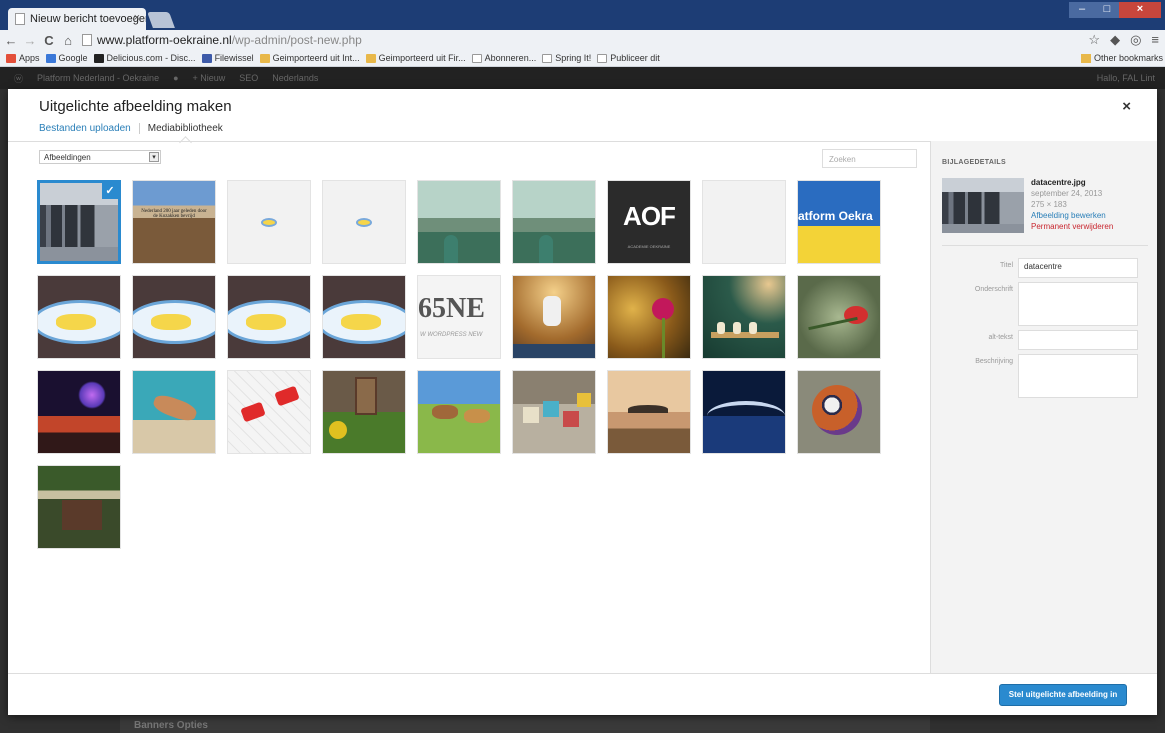 This screenshot has height=733, width=1165. Describe the element at coordinates (181, 128) in the screenshot. I see `tab-media-library: Mediabibliotheek` at that location.